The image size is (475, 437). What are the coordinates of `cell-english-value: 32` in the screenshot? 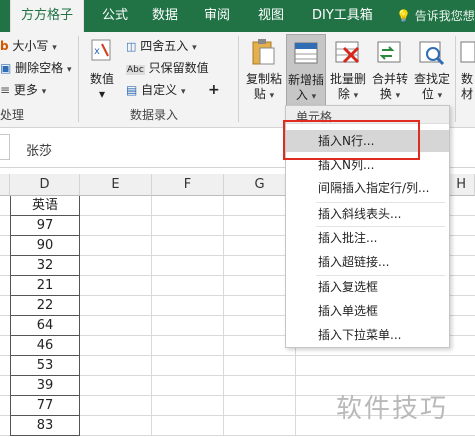 It's located at (45, 266).